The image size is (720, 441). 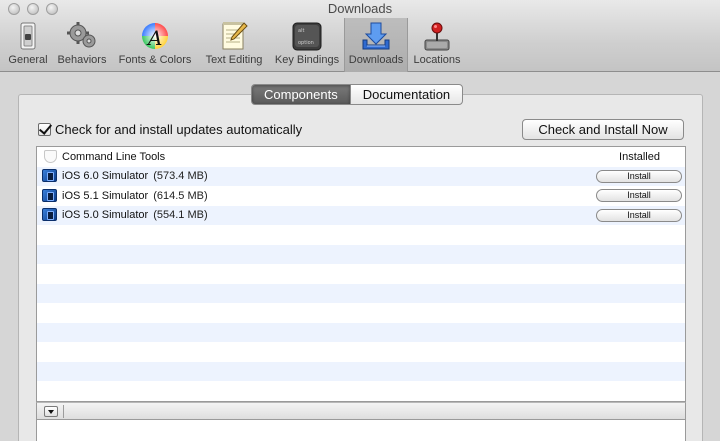 What do you see at coordinates (301, 31) in the screenshot?
I see `svg-text: alt` at bounding box center [301, 31].